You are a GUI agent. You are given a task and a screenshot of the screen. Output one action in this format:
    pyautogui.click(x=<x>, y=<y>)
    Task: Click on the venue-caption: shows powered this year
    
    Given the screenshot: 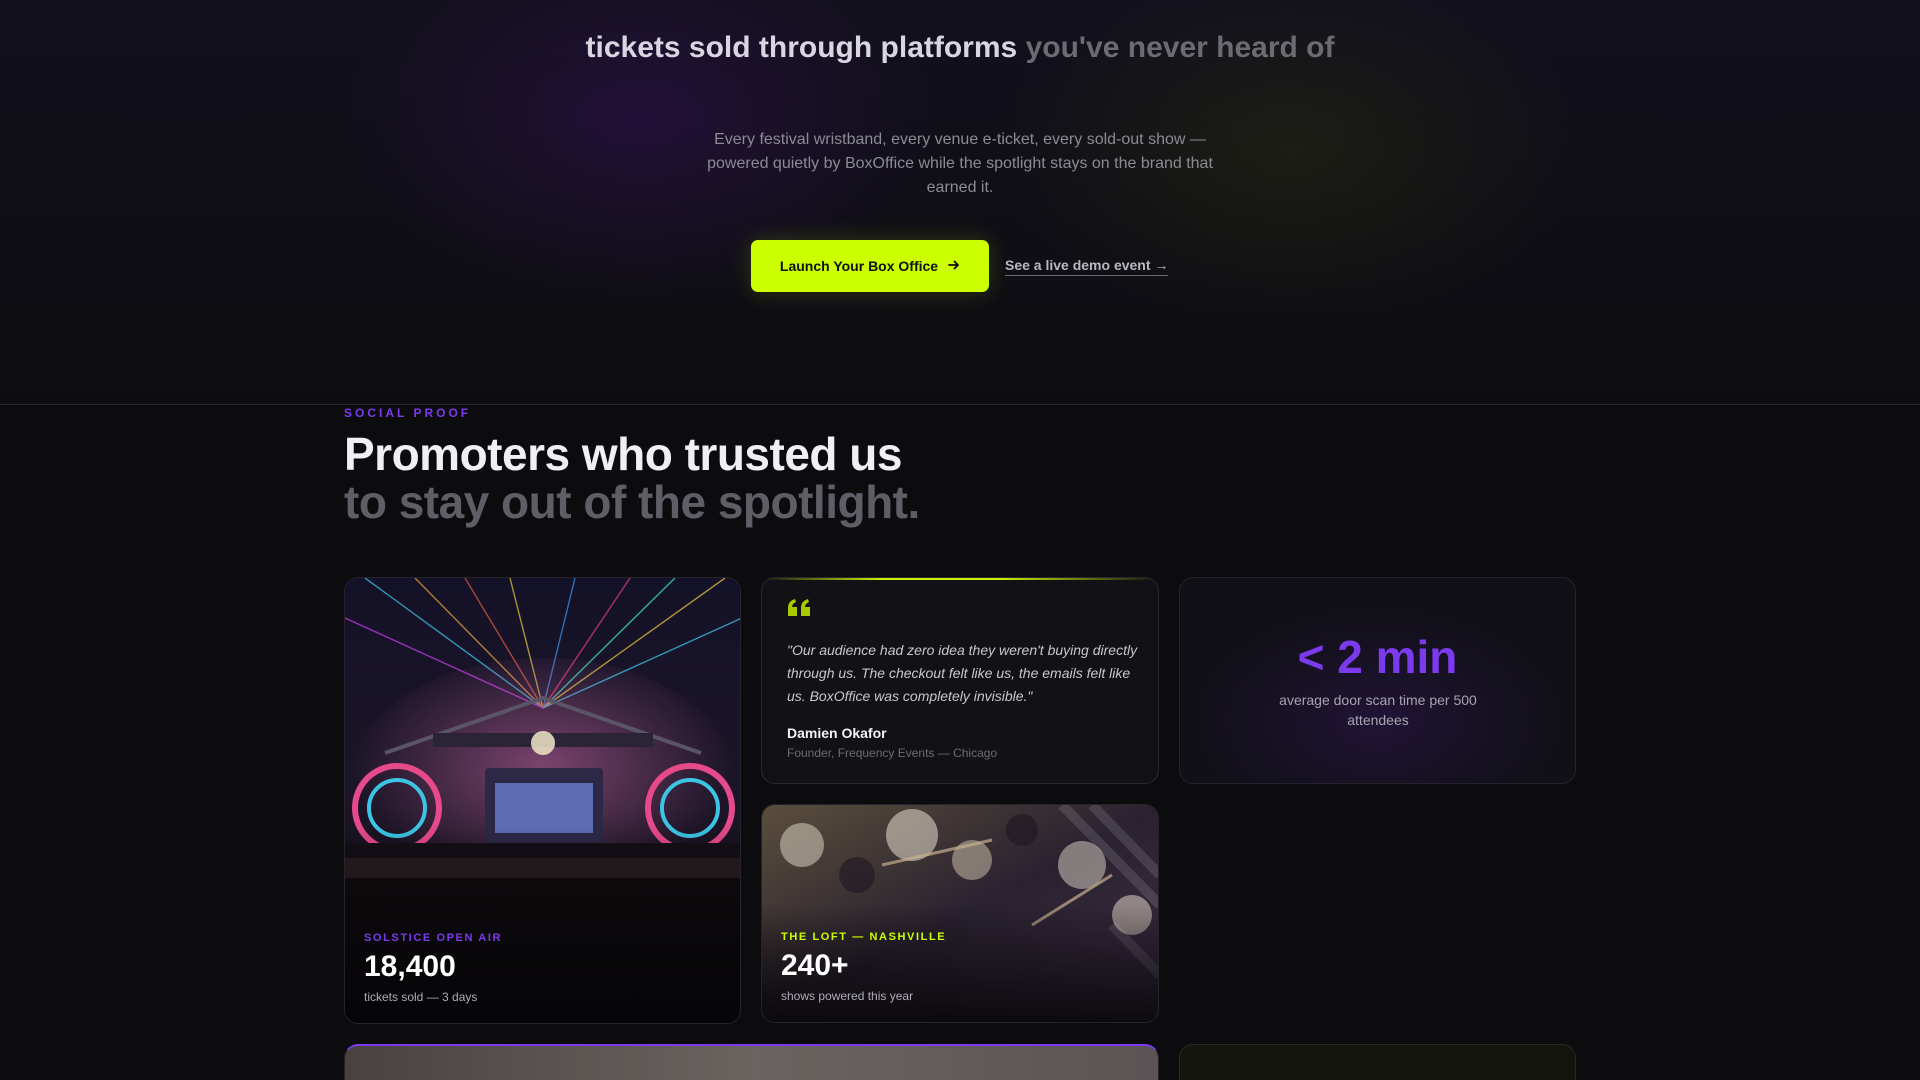 What is the action you would take?
    pyautogui.click(x=847, y=996)
    